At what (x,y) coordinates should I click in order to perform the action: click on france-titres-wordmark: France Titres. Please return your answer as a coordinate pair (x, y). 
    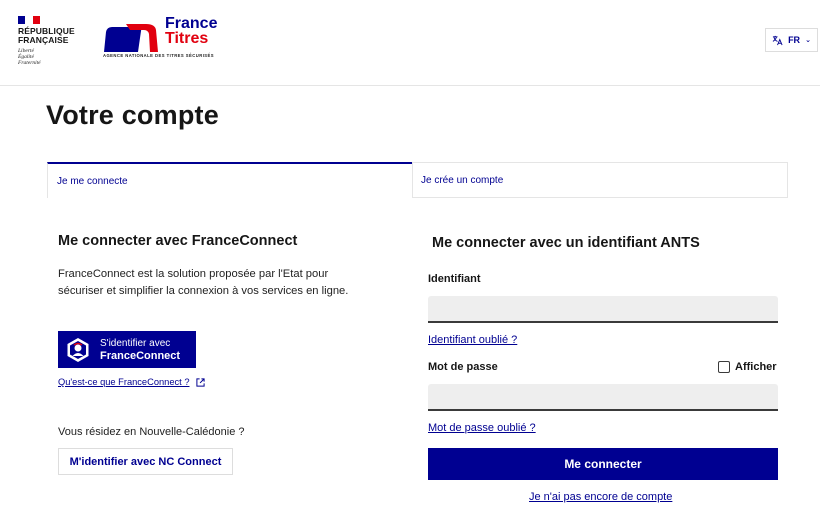
    Looking at the image, I should click on (191, 31).